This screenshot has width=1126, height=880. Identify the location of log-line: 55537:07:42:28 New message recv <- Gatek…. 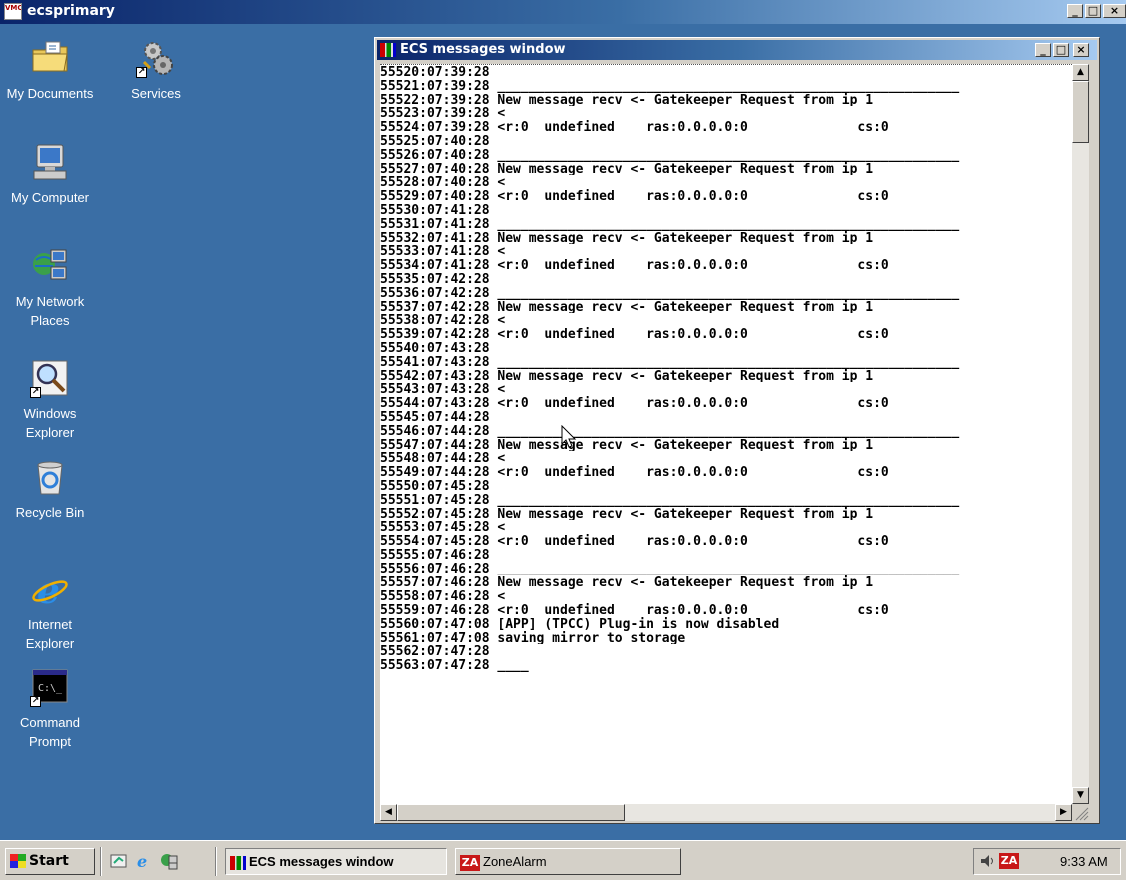
(627, 306).